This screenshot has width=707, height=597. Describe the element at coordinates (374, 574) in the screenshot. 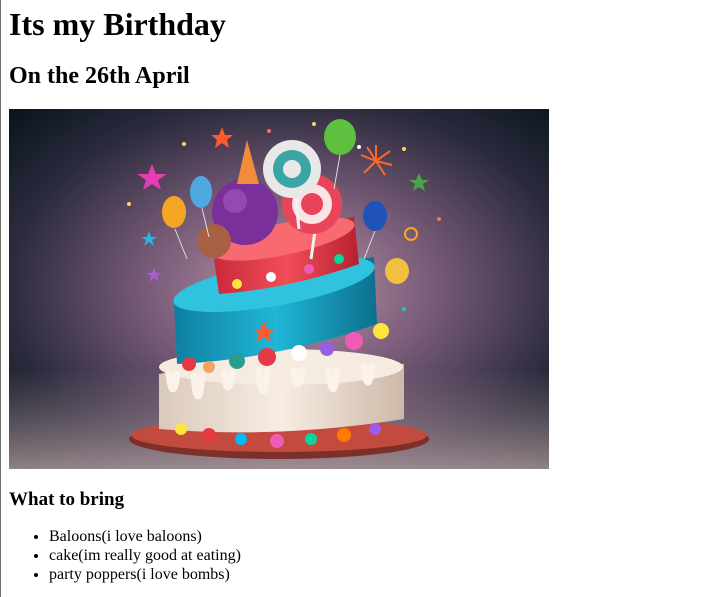

I see `bring-list-item: party poppers(i love bombs)` at that location.